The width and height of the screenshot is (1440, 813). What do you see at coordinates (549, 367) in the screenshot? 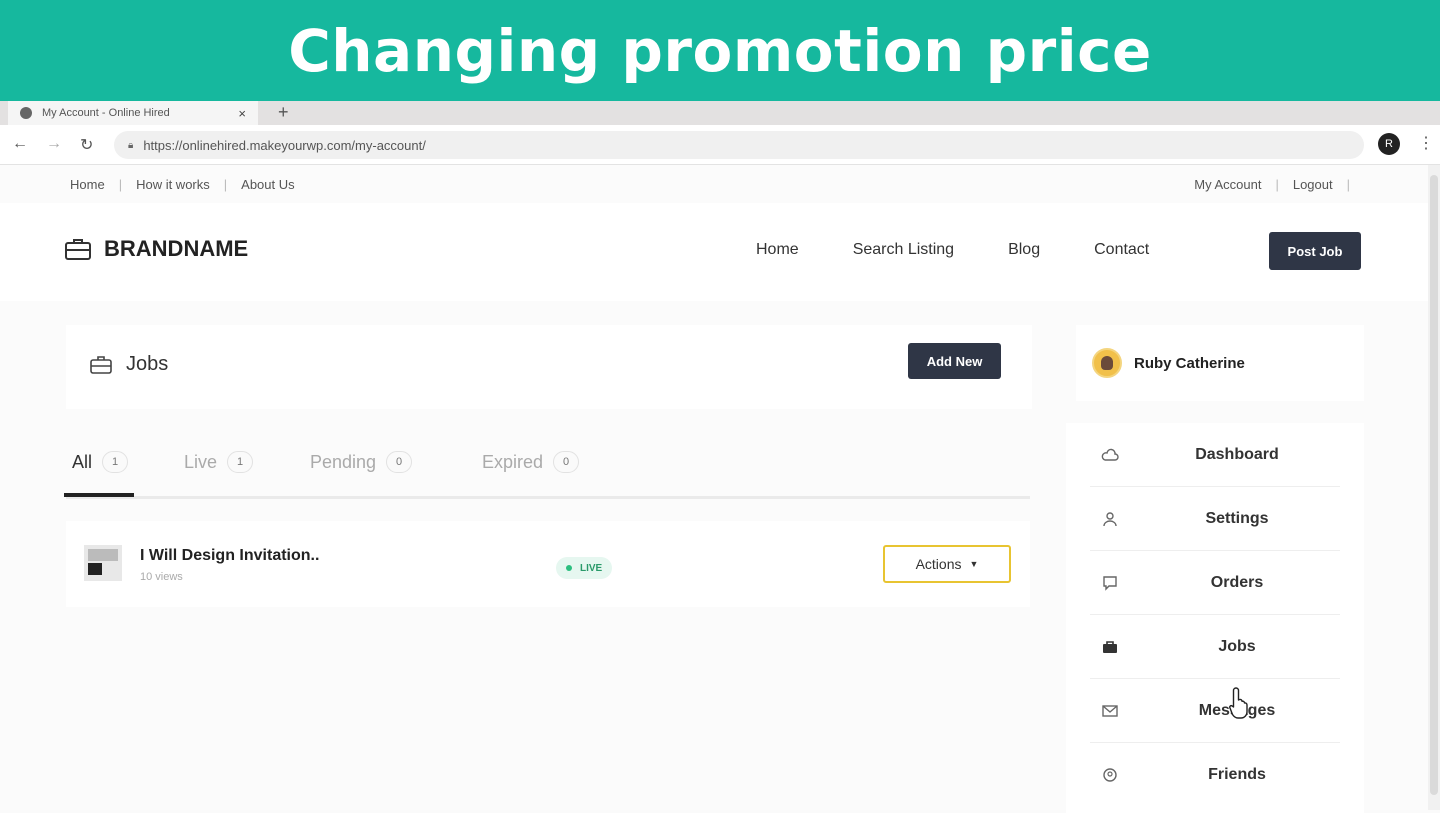
I see `jobs-header-card: Jobs Add New` at bounding box center [549, 367].